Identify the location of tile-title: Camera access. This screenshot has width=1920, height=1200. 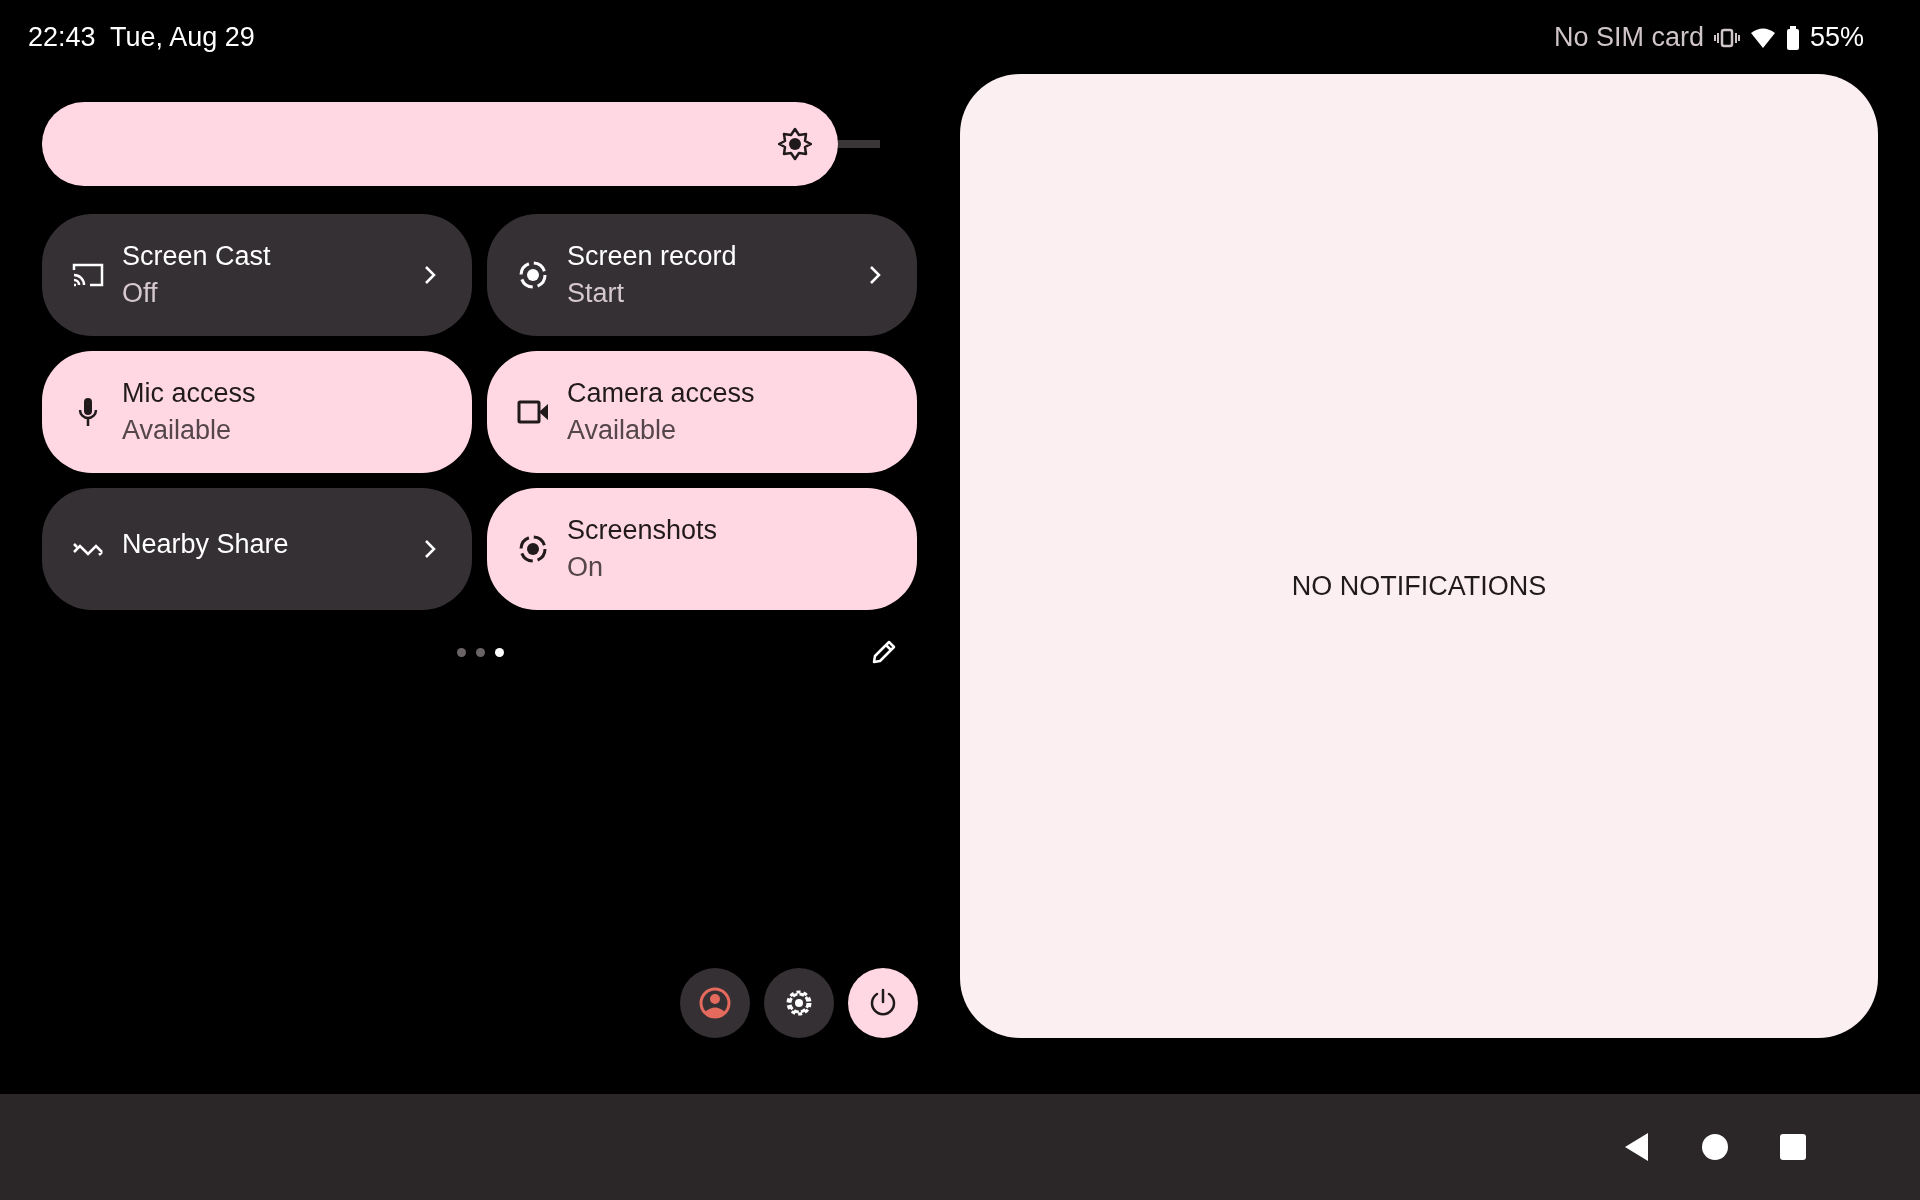
(661, 393).